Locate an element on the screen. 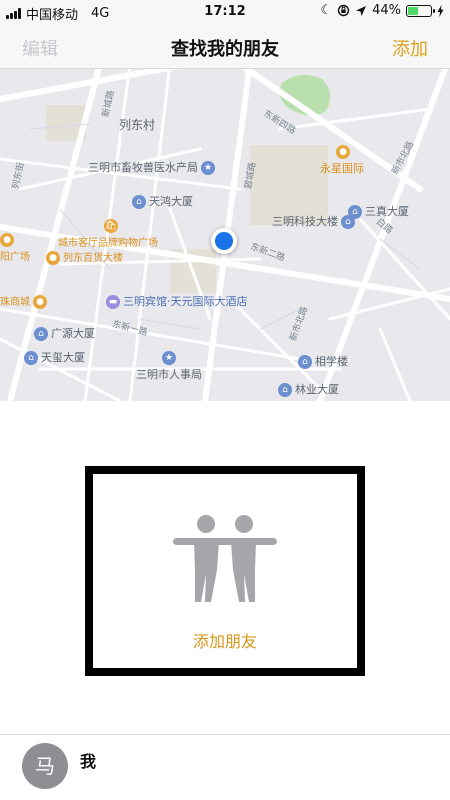  charging-icon is located at coordinates (440, 10).